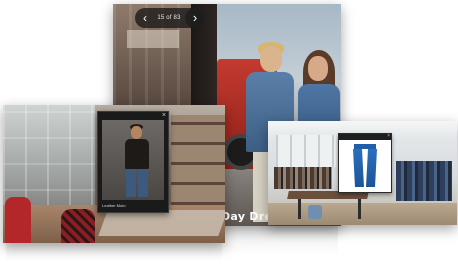  Describe the element at coordinates (18, 220) in the screenshot. I see `shopper-figure` at that location.